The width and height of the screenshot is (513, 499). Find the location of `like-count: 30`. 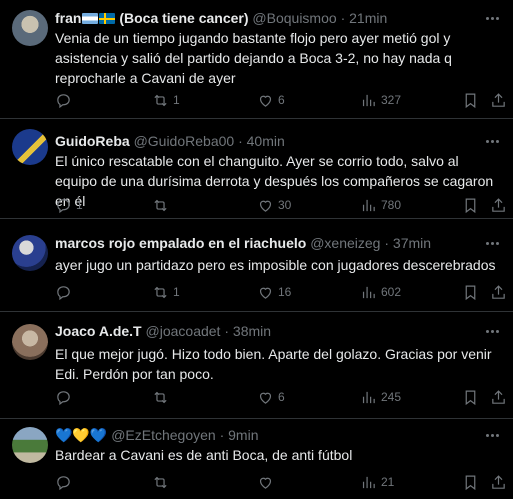

like-count: 30 is located at coordinates (285, 205).